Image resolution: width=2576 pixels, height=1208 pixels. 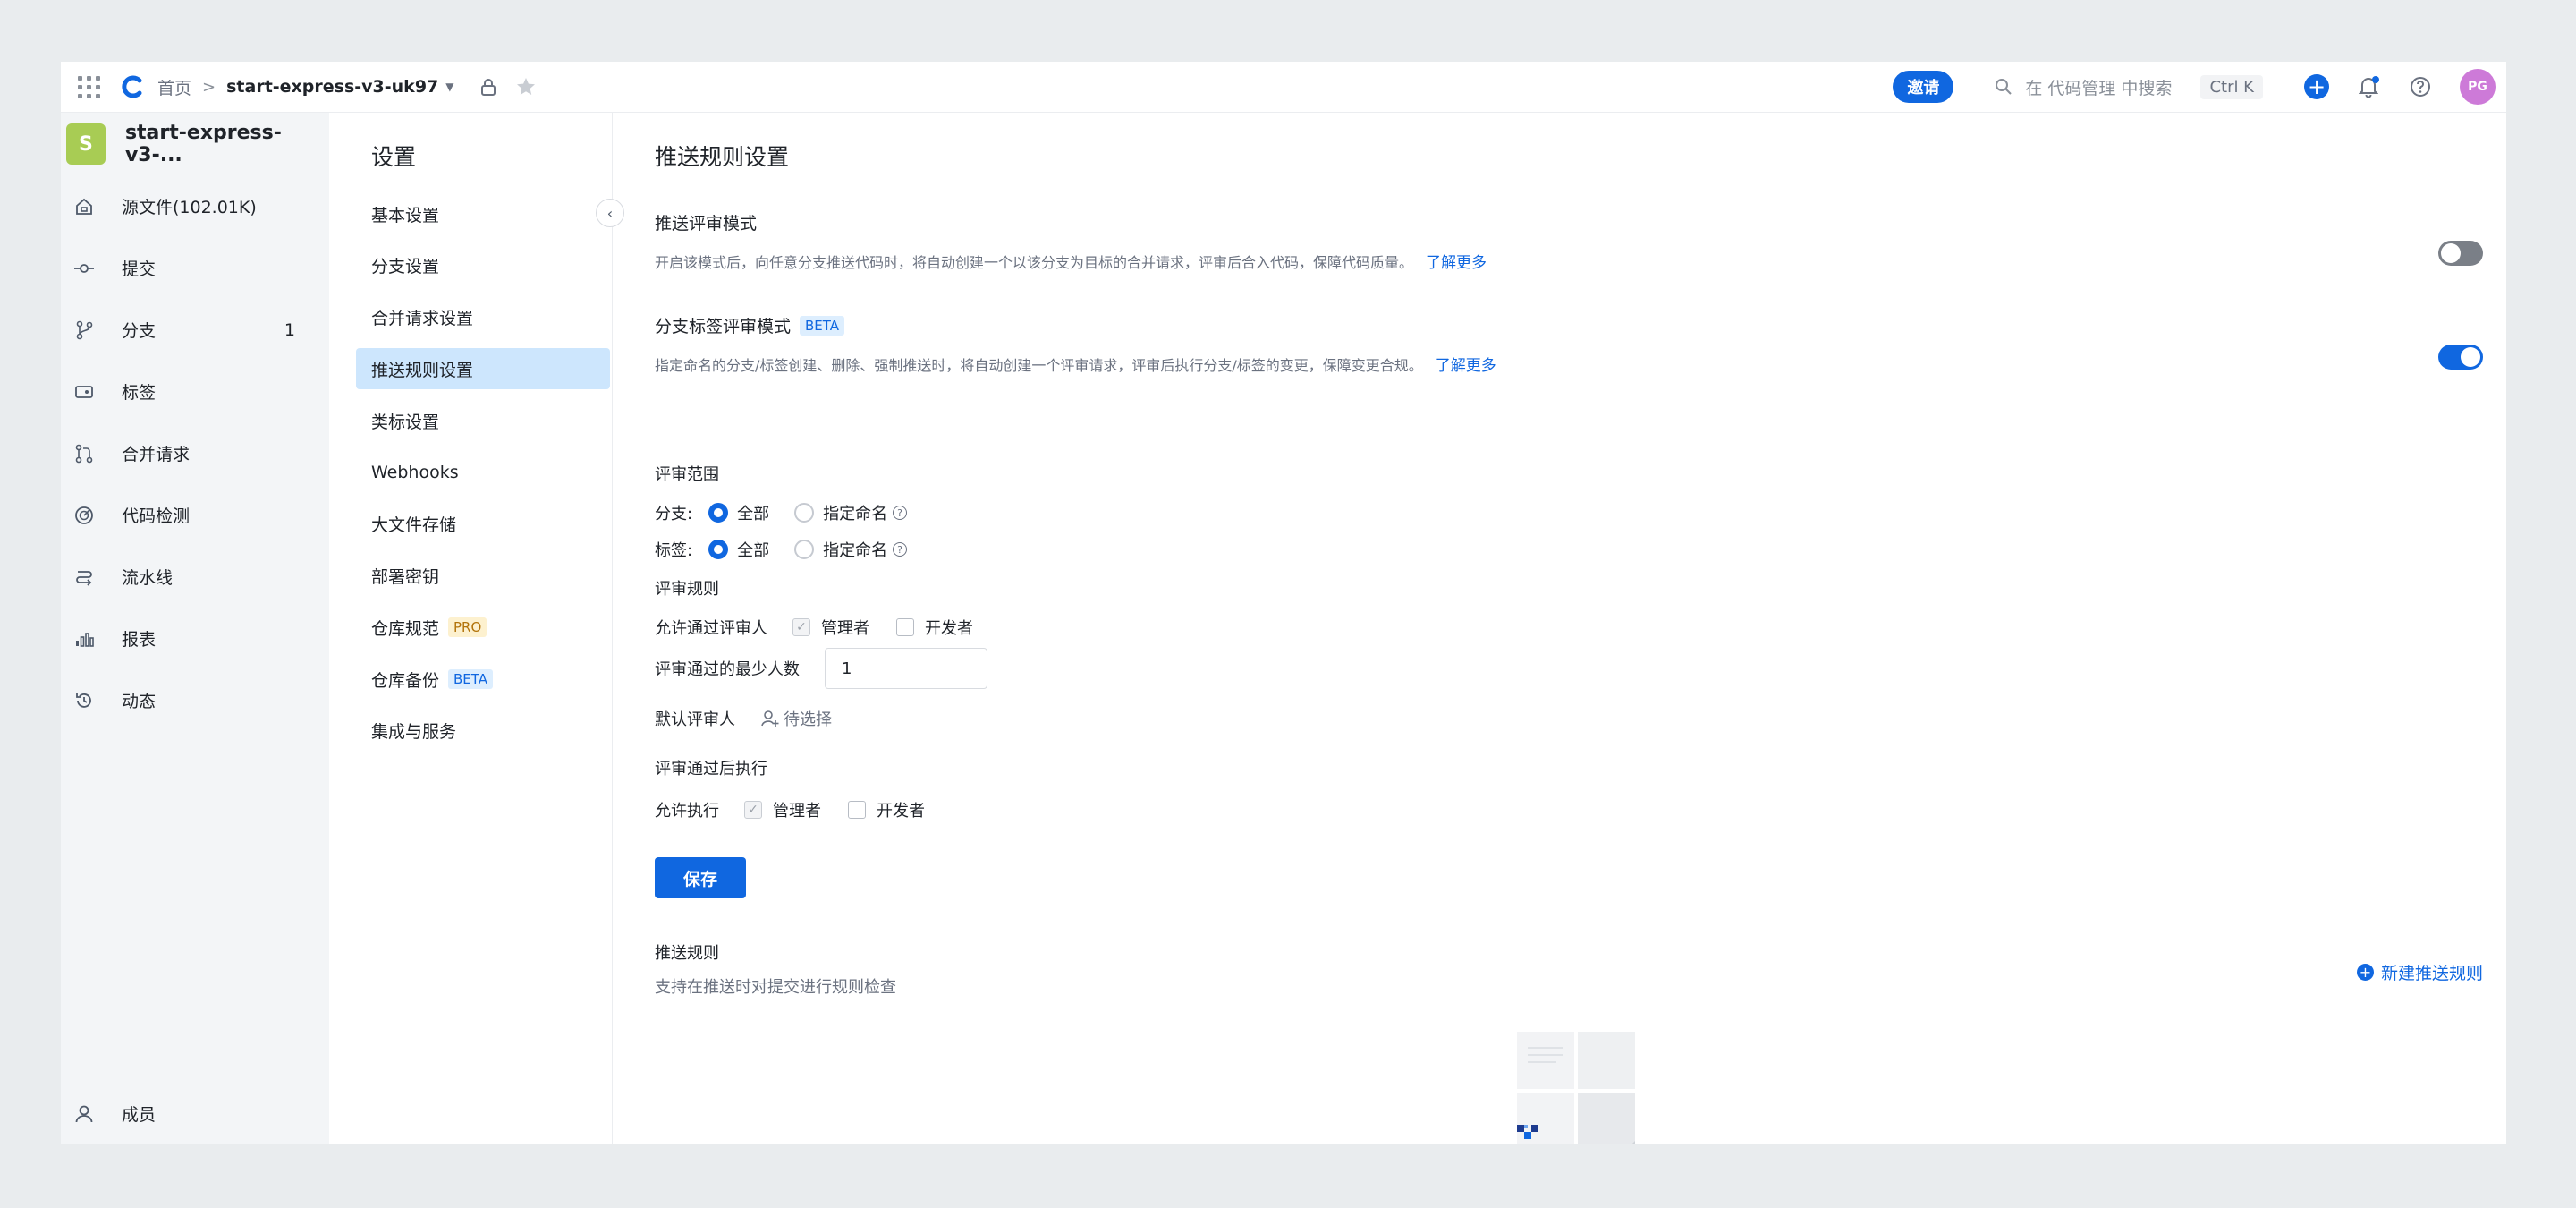 I want to click on search-box: 在 代码管理 中搜索 Ctrl K, so click(x=2129, y=86).